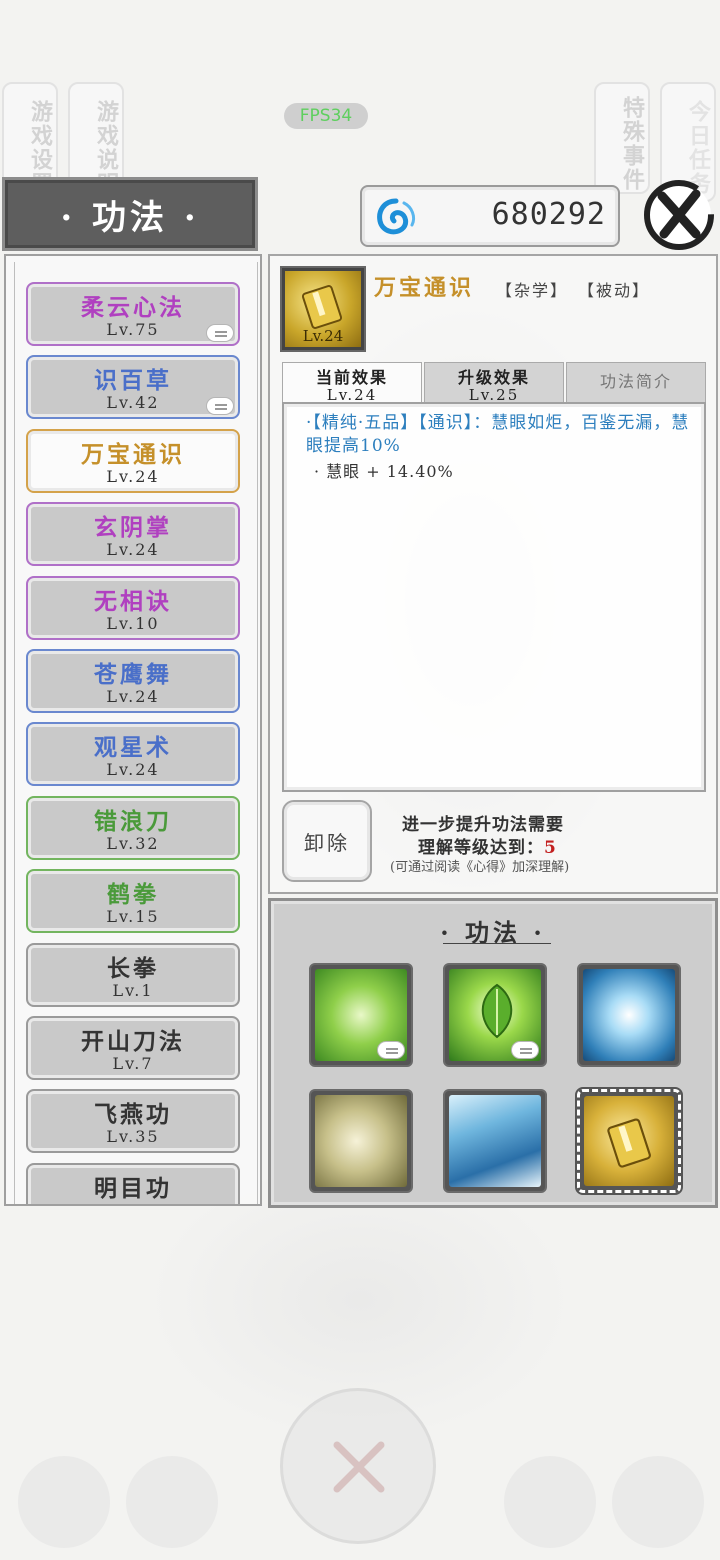 The width and height of the screenshot is (720, 1560). What do you see at coordinates (64, 1502) in the screenshot?
I see `bag-nav-button` at bounding box center [64, 1502].